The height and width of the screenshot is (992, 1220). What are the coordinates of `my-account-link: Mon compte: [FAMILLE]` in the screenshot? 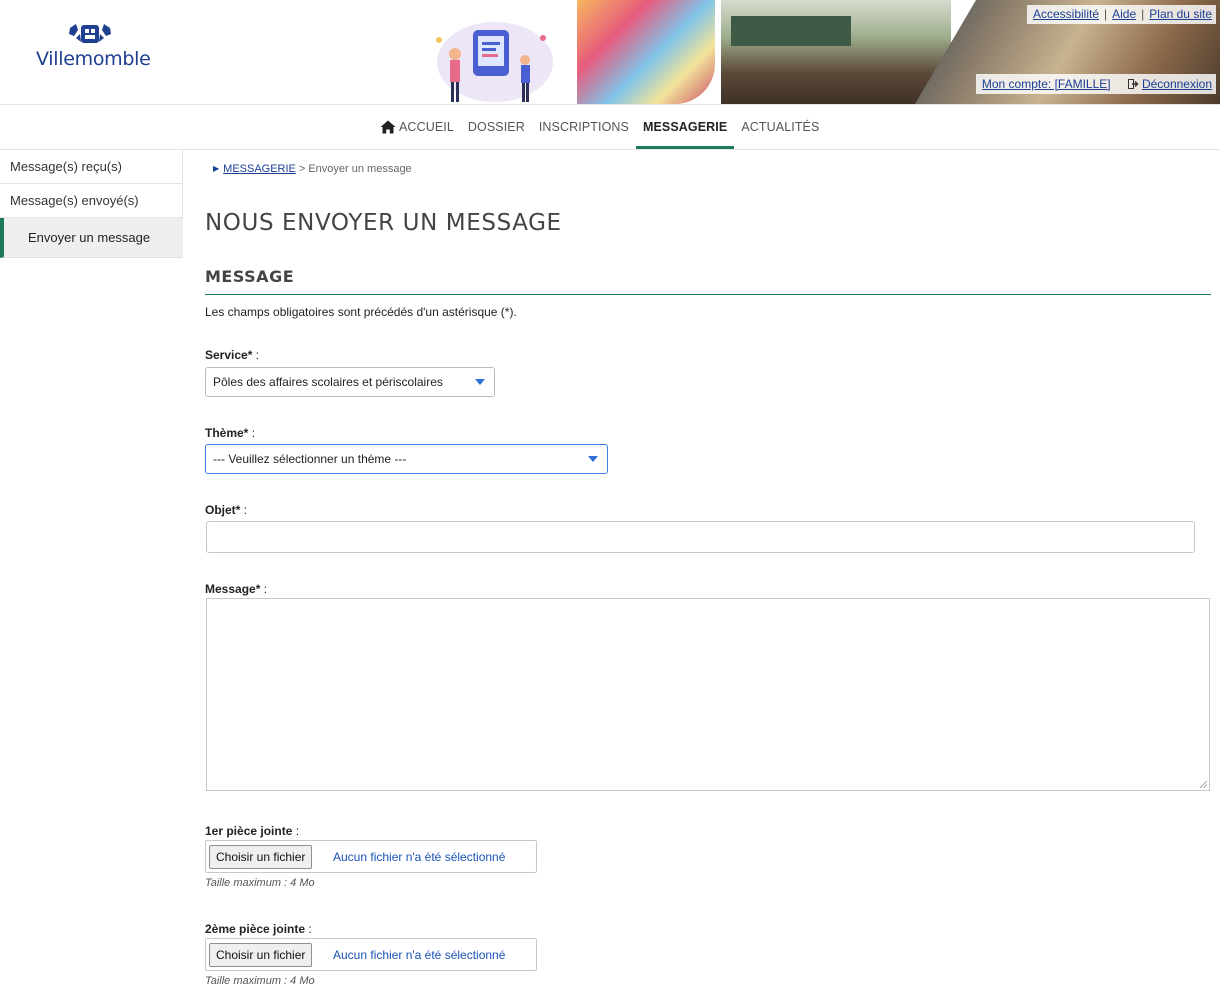 It's located at (1046, 84).